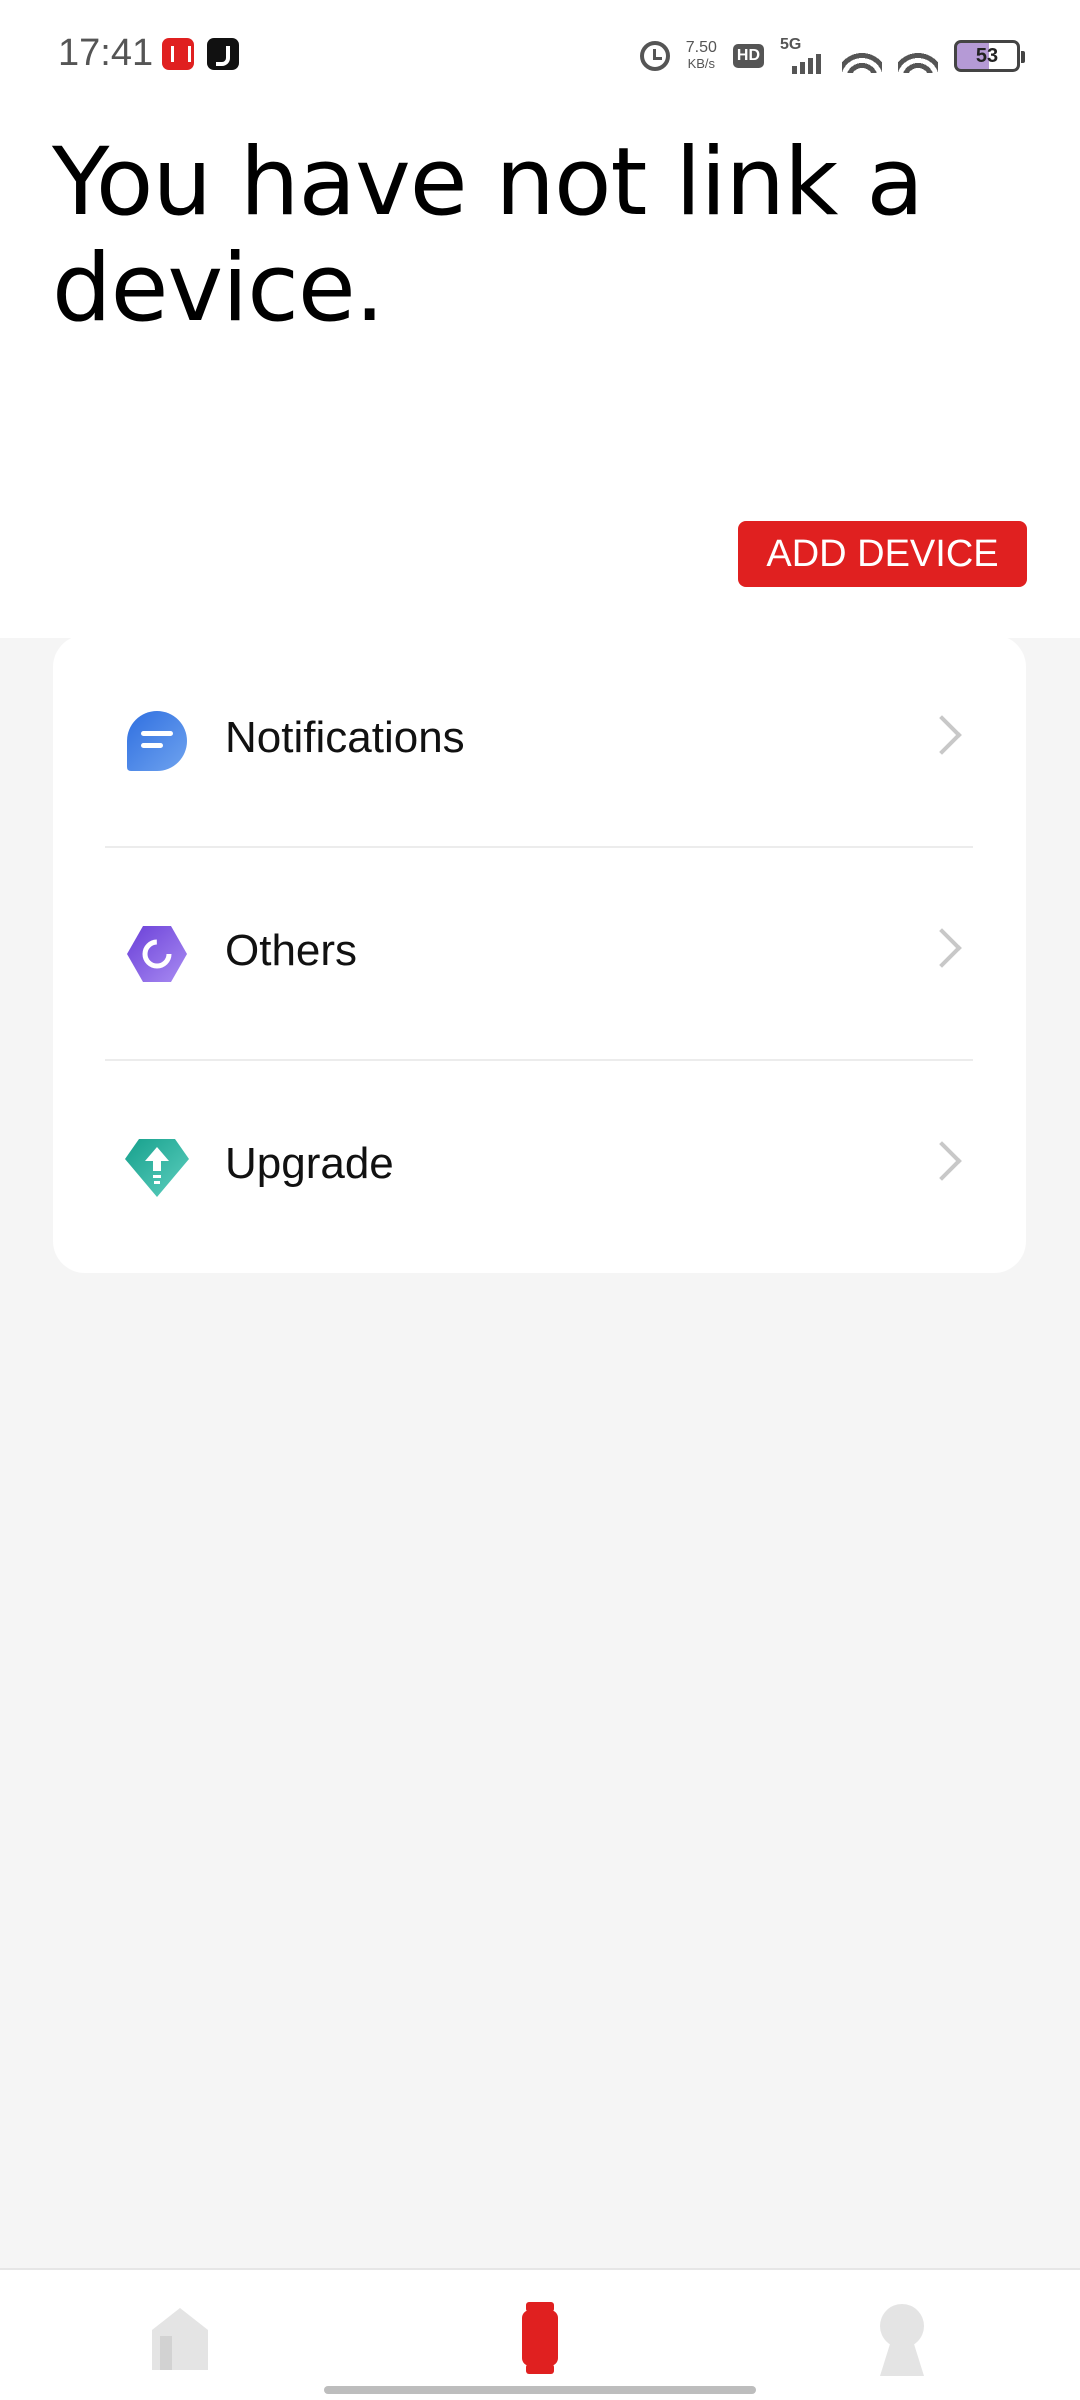 This screenshot has width=1080, height=2400. I want to click on battery-icon: 53, so click(989, 56).